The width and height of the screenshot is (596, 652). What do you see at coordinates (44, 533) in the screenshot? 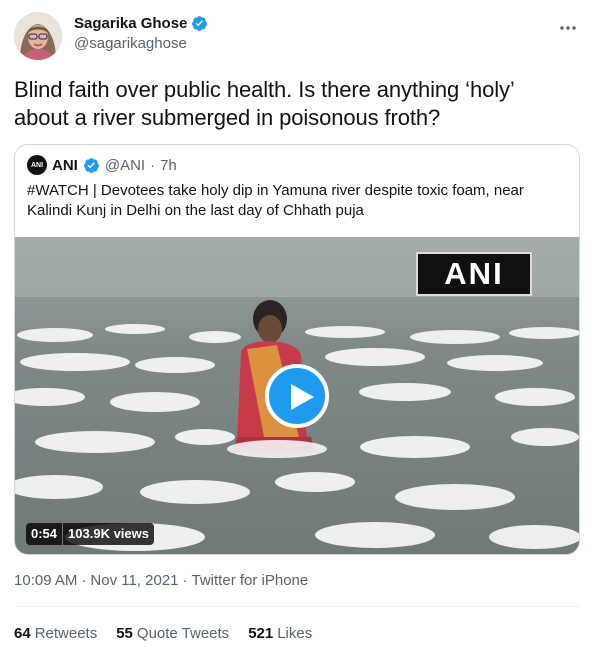
I see `video-duration: 0:54` at bounding box center [44, 533].